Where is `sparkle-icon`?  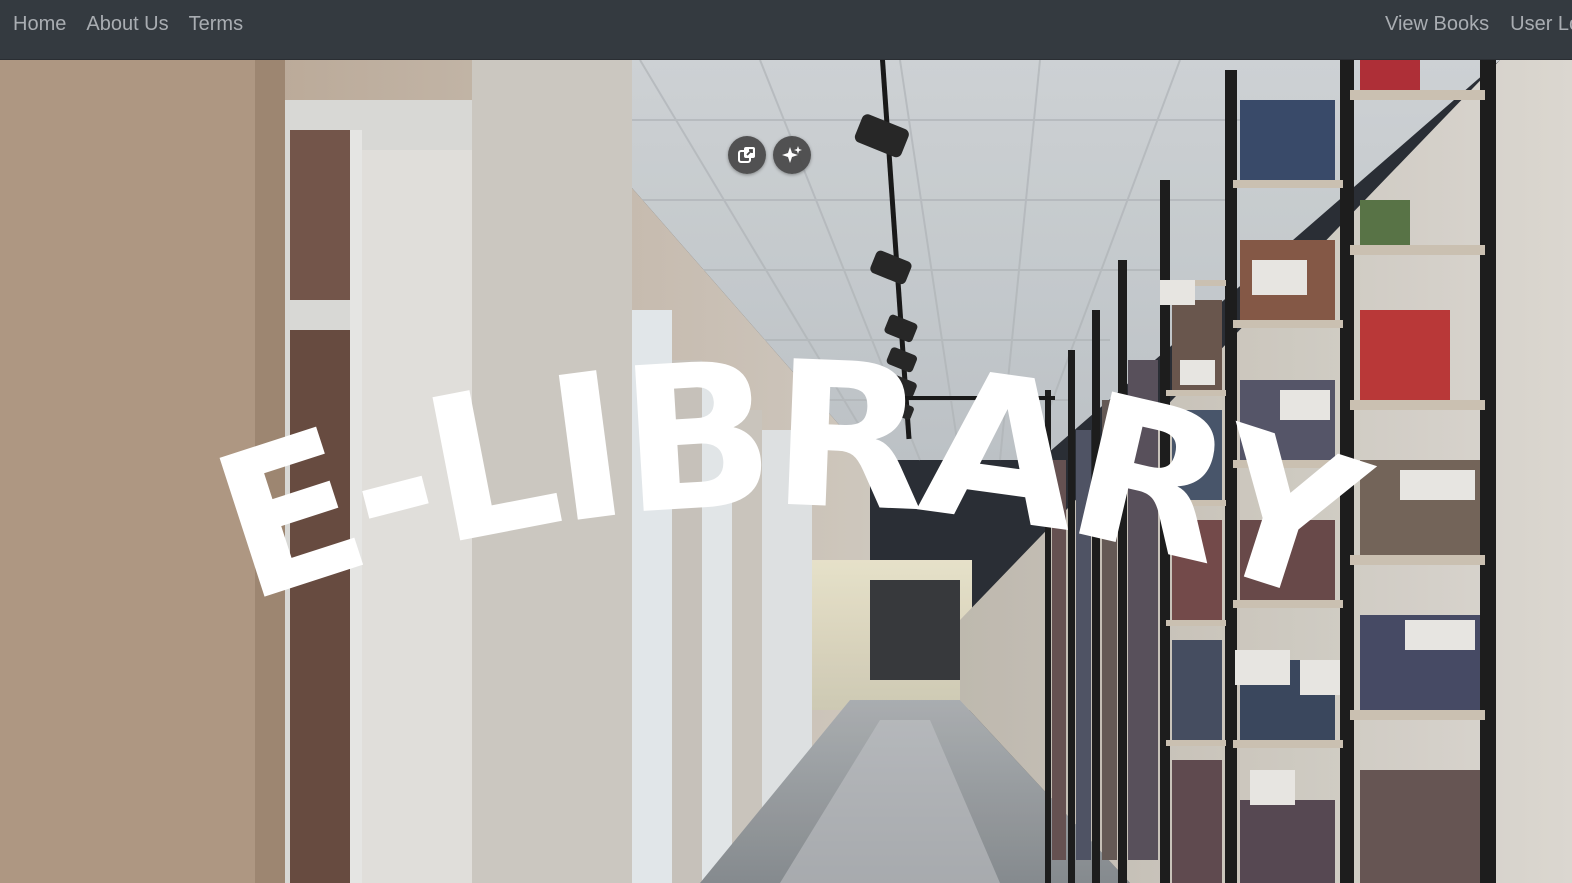 sparkle-icon is located at coordinates (792, 154).